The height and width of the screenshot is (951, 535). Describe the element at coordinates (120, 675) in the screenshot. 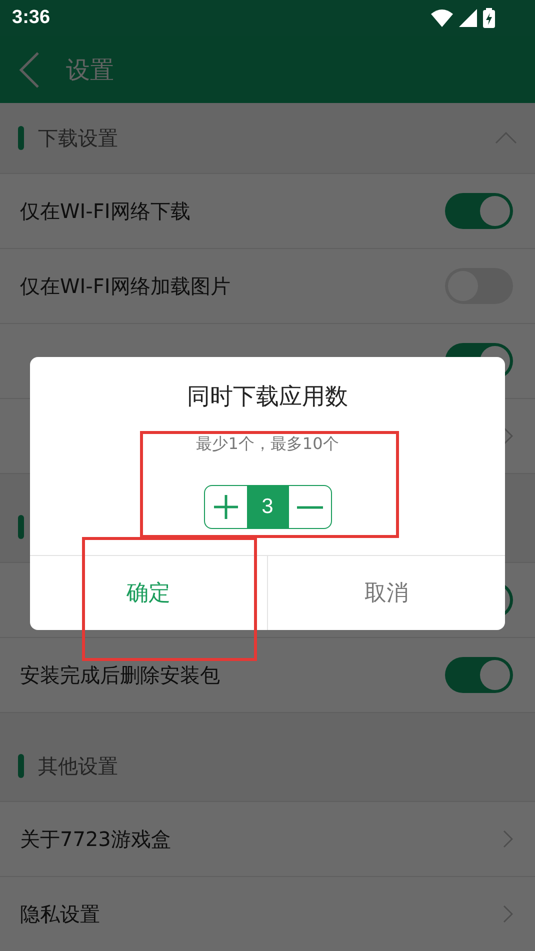

I see `setting-label: 安装完成后删除安装包` at that location.